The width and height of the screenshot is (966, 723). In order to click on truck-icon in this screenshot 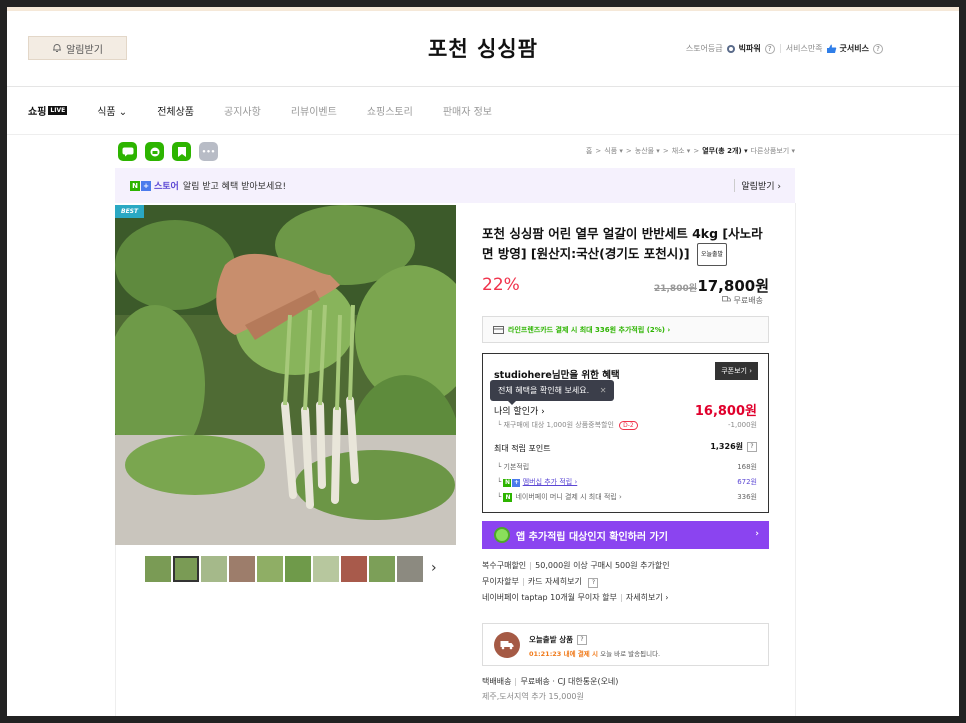, I will do `click(726, 299)`.